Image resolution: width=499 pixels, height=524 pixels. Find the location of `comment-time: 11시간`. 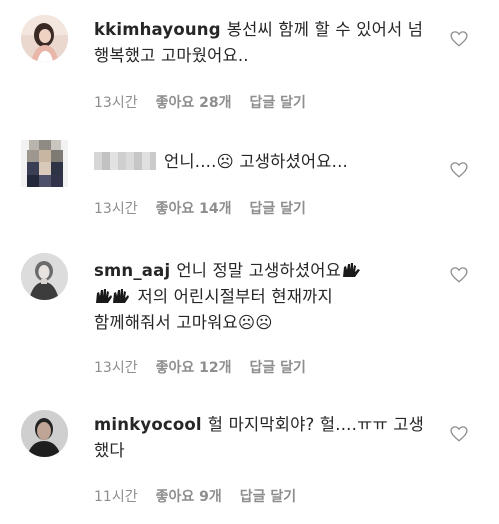

comment-time: 11시간 is located at coordinates (116, 496).